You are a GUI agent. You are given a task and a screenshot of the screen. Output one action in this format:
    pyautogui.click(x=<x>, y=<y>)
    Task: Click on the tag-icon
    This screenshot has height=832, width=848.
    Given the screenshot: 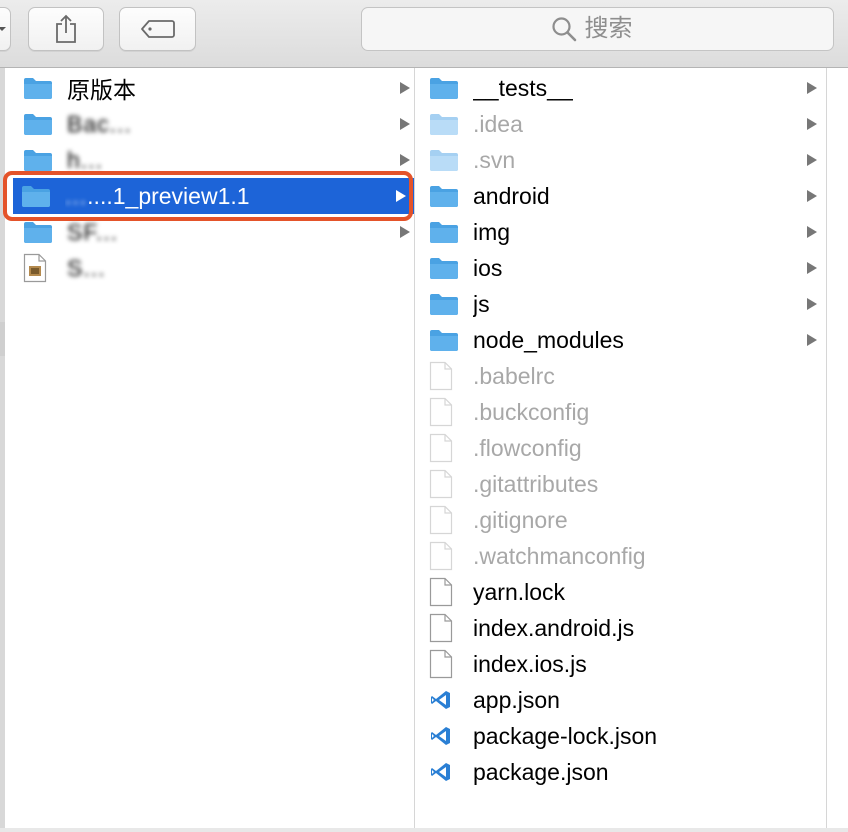 What is the action you would take?
    pyautogui.click(x=157, y=29)
    